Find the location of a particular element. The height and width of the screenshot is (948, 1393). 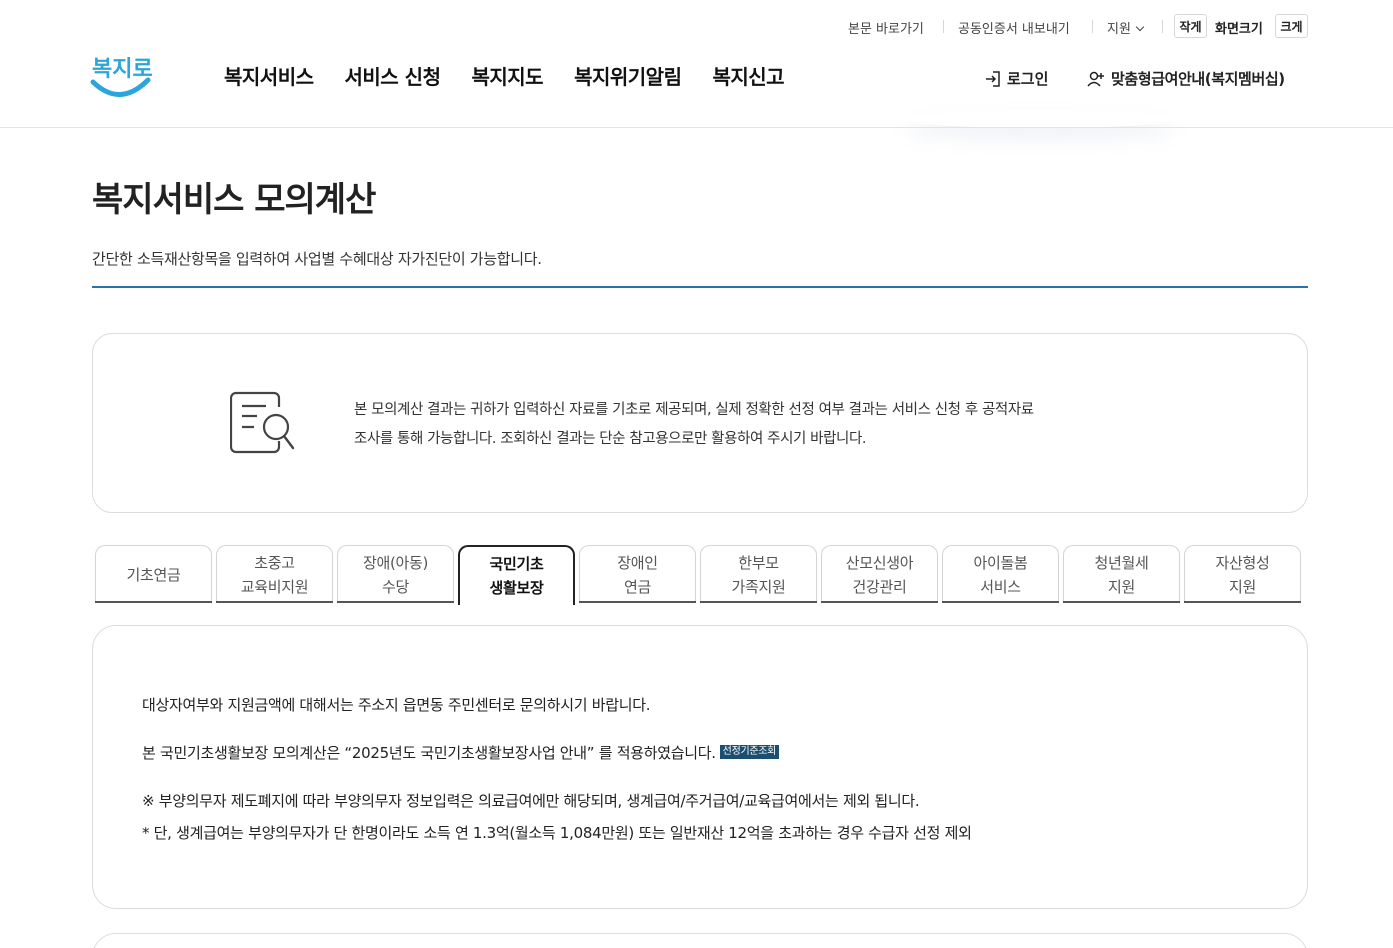

support-label: 지원 is located at coordinates (1119, 29).